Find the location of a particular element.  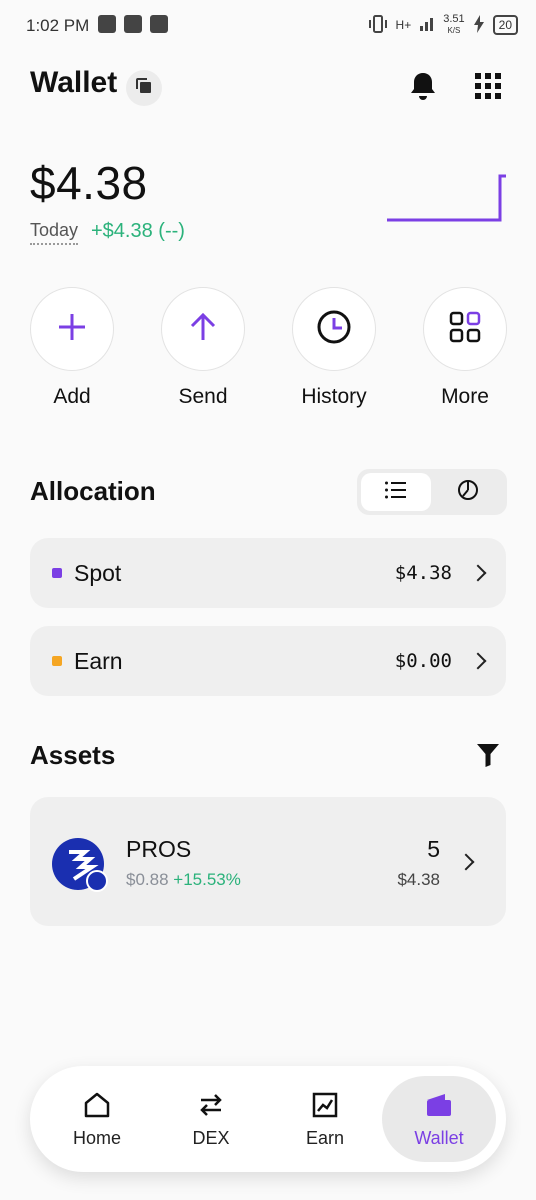

send-circle is located at coordinates (203, 329).